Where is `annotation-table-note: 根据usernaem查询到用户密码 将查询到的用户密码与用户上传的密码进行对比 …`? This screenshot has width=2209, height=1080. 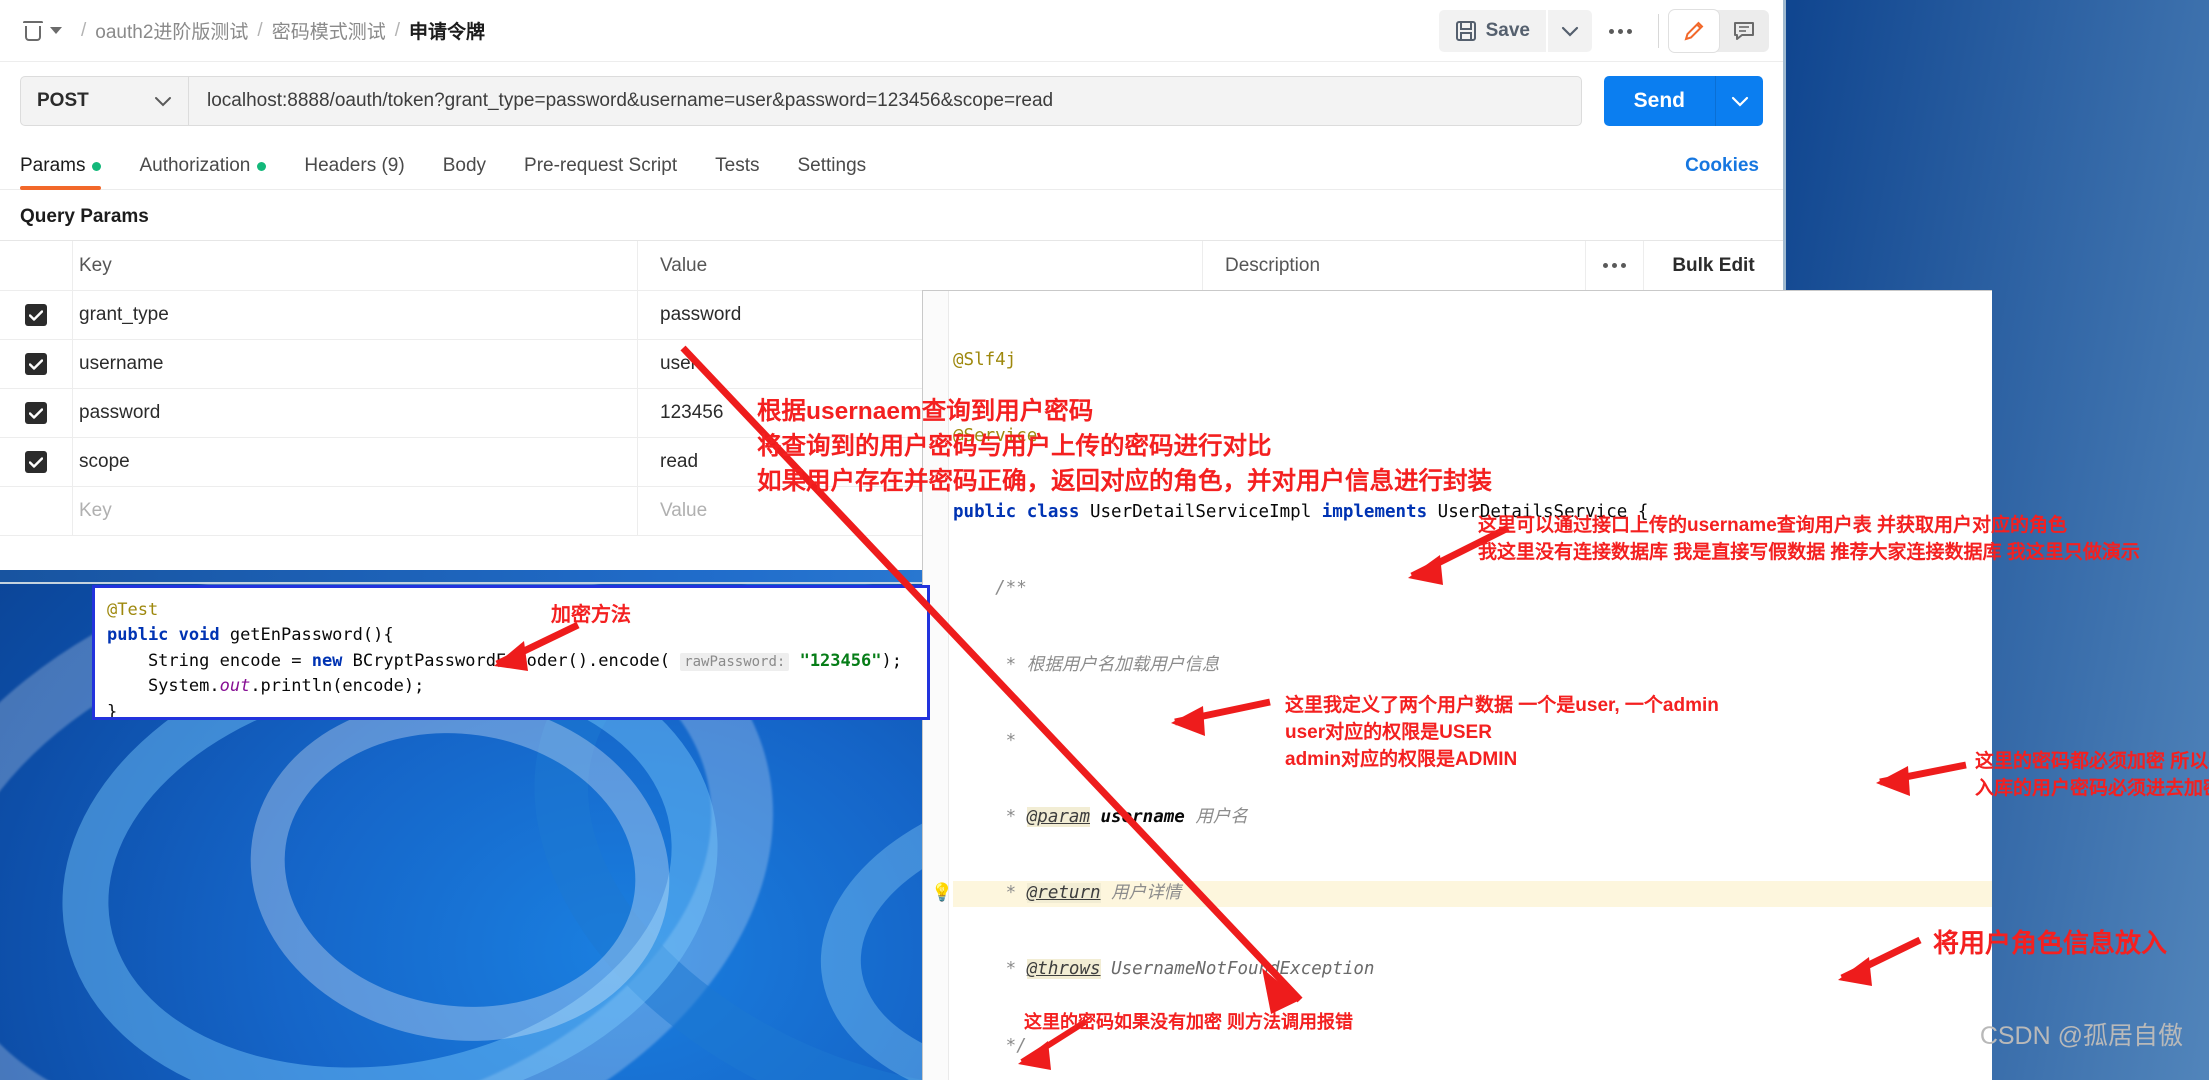 annotation-table-note: 根据usernaem查询到用户密码 将查询到的用户密码与用户上传的密码进行对比 … is located at coordinates (1124, 446).